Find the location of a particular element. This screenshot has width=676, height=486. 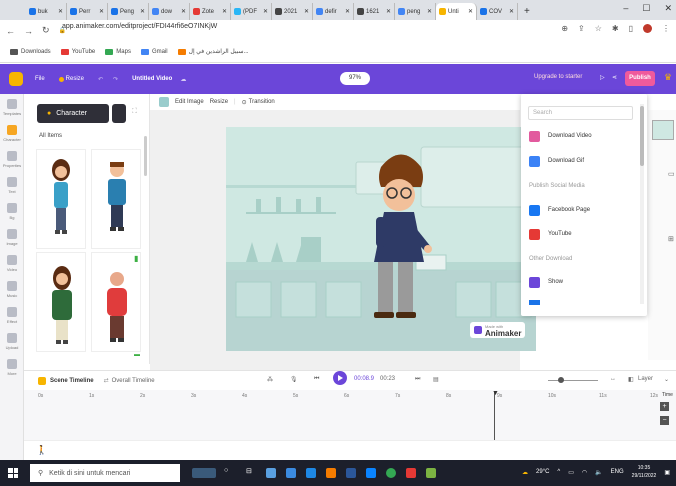

sidebar-icon: ▯ is located at coordinates (631, 28).